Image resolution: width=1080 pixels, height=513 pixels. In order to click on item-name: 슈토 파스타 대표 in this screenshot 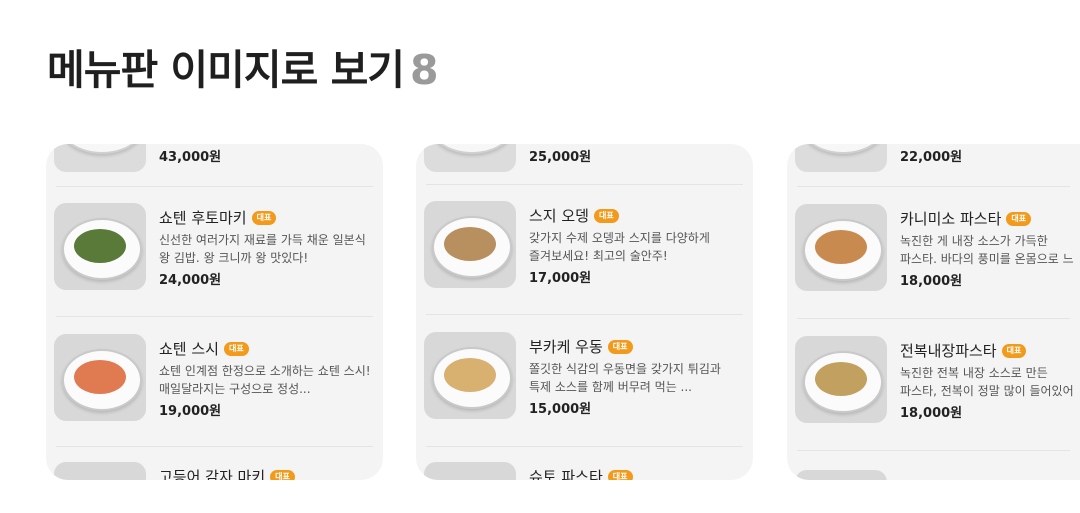, I will do `click(581, 473)`.